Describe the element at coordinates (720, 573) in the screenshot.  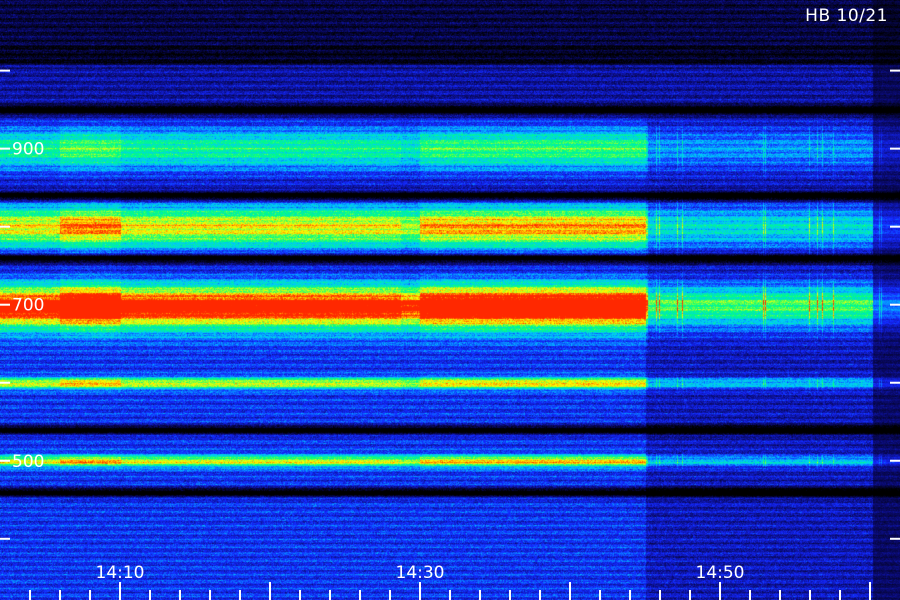
I see `x-tick-label: 14:50` at that location.